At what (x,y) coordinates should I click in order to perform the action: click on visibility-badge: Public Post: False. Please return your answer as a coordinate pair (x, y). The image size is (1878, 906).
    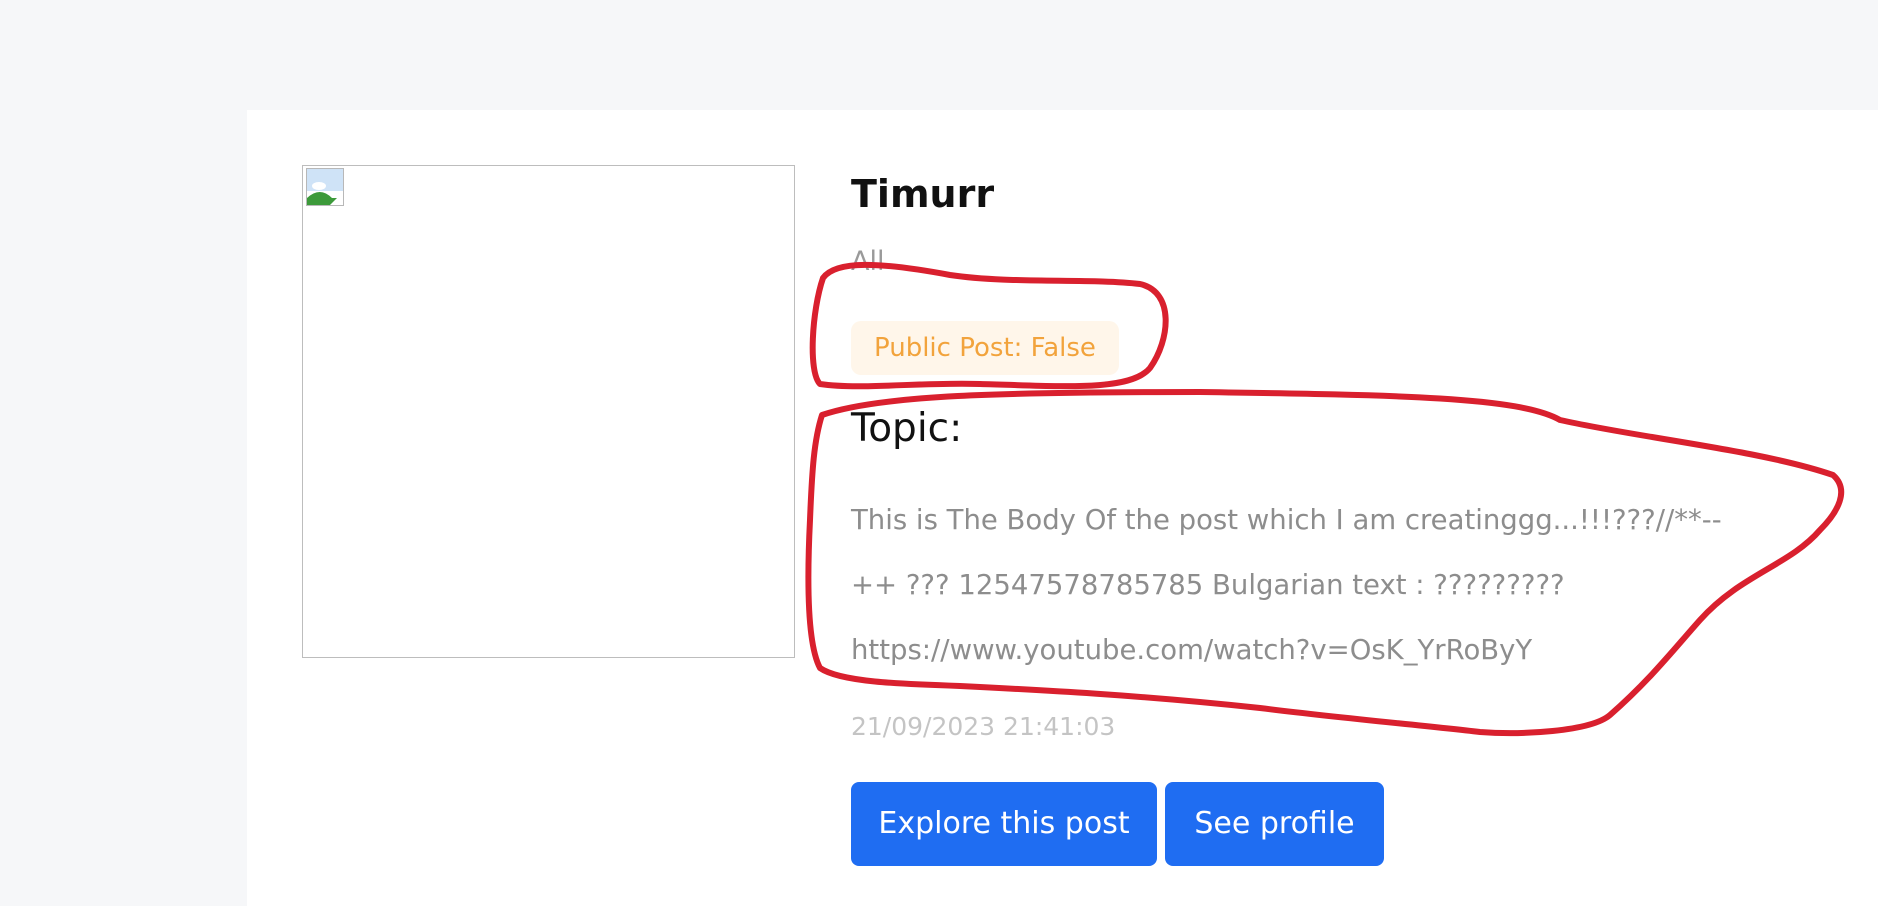
    Looking at the image, I should click on (985, 348).